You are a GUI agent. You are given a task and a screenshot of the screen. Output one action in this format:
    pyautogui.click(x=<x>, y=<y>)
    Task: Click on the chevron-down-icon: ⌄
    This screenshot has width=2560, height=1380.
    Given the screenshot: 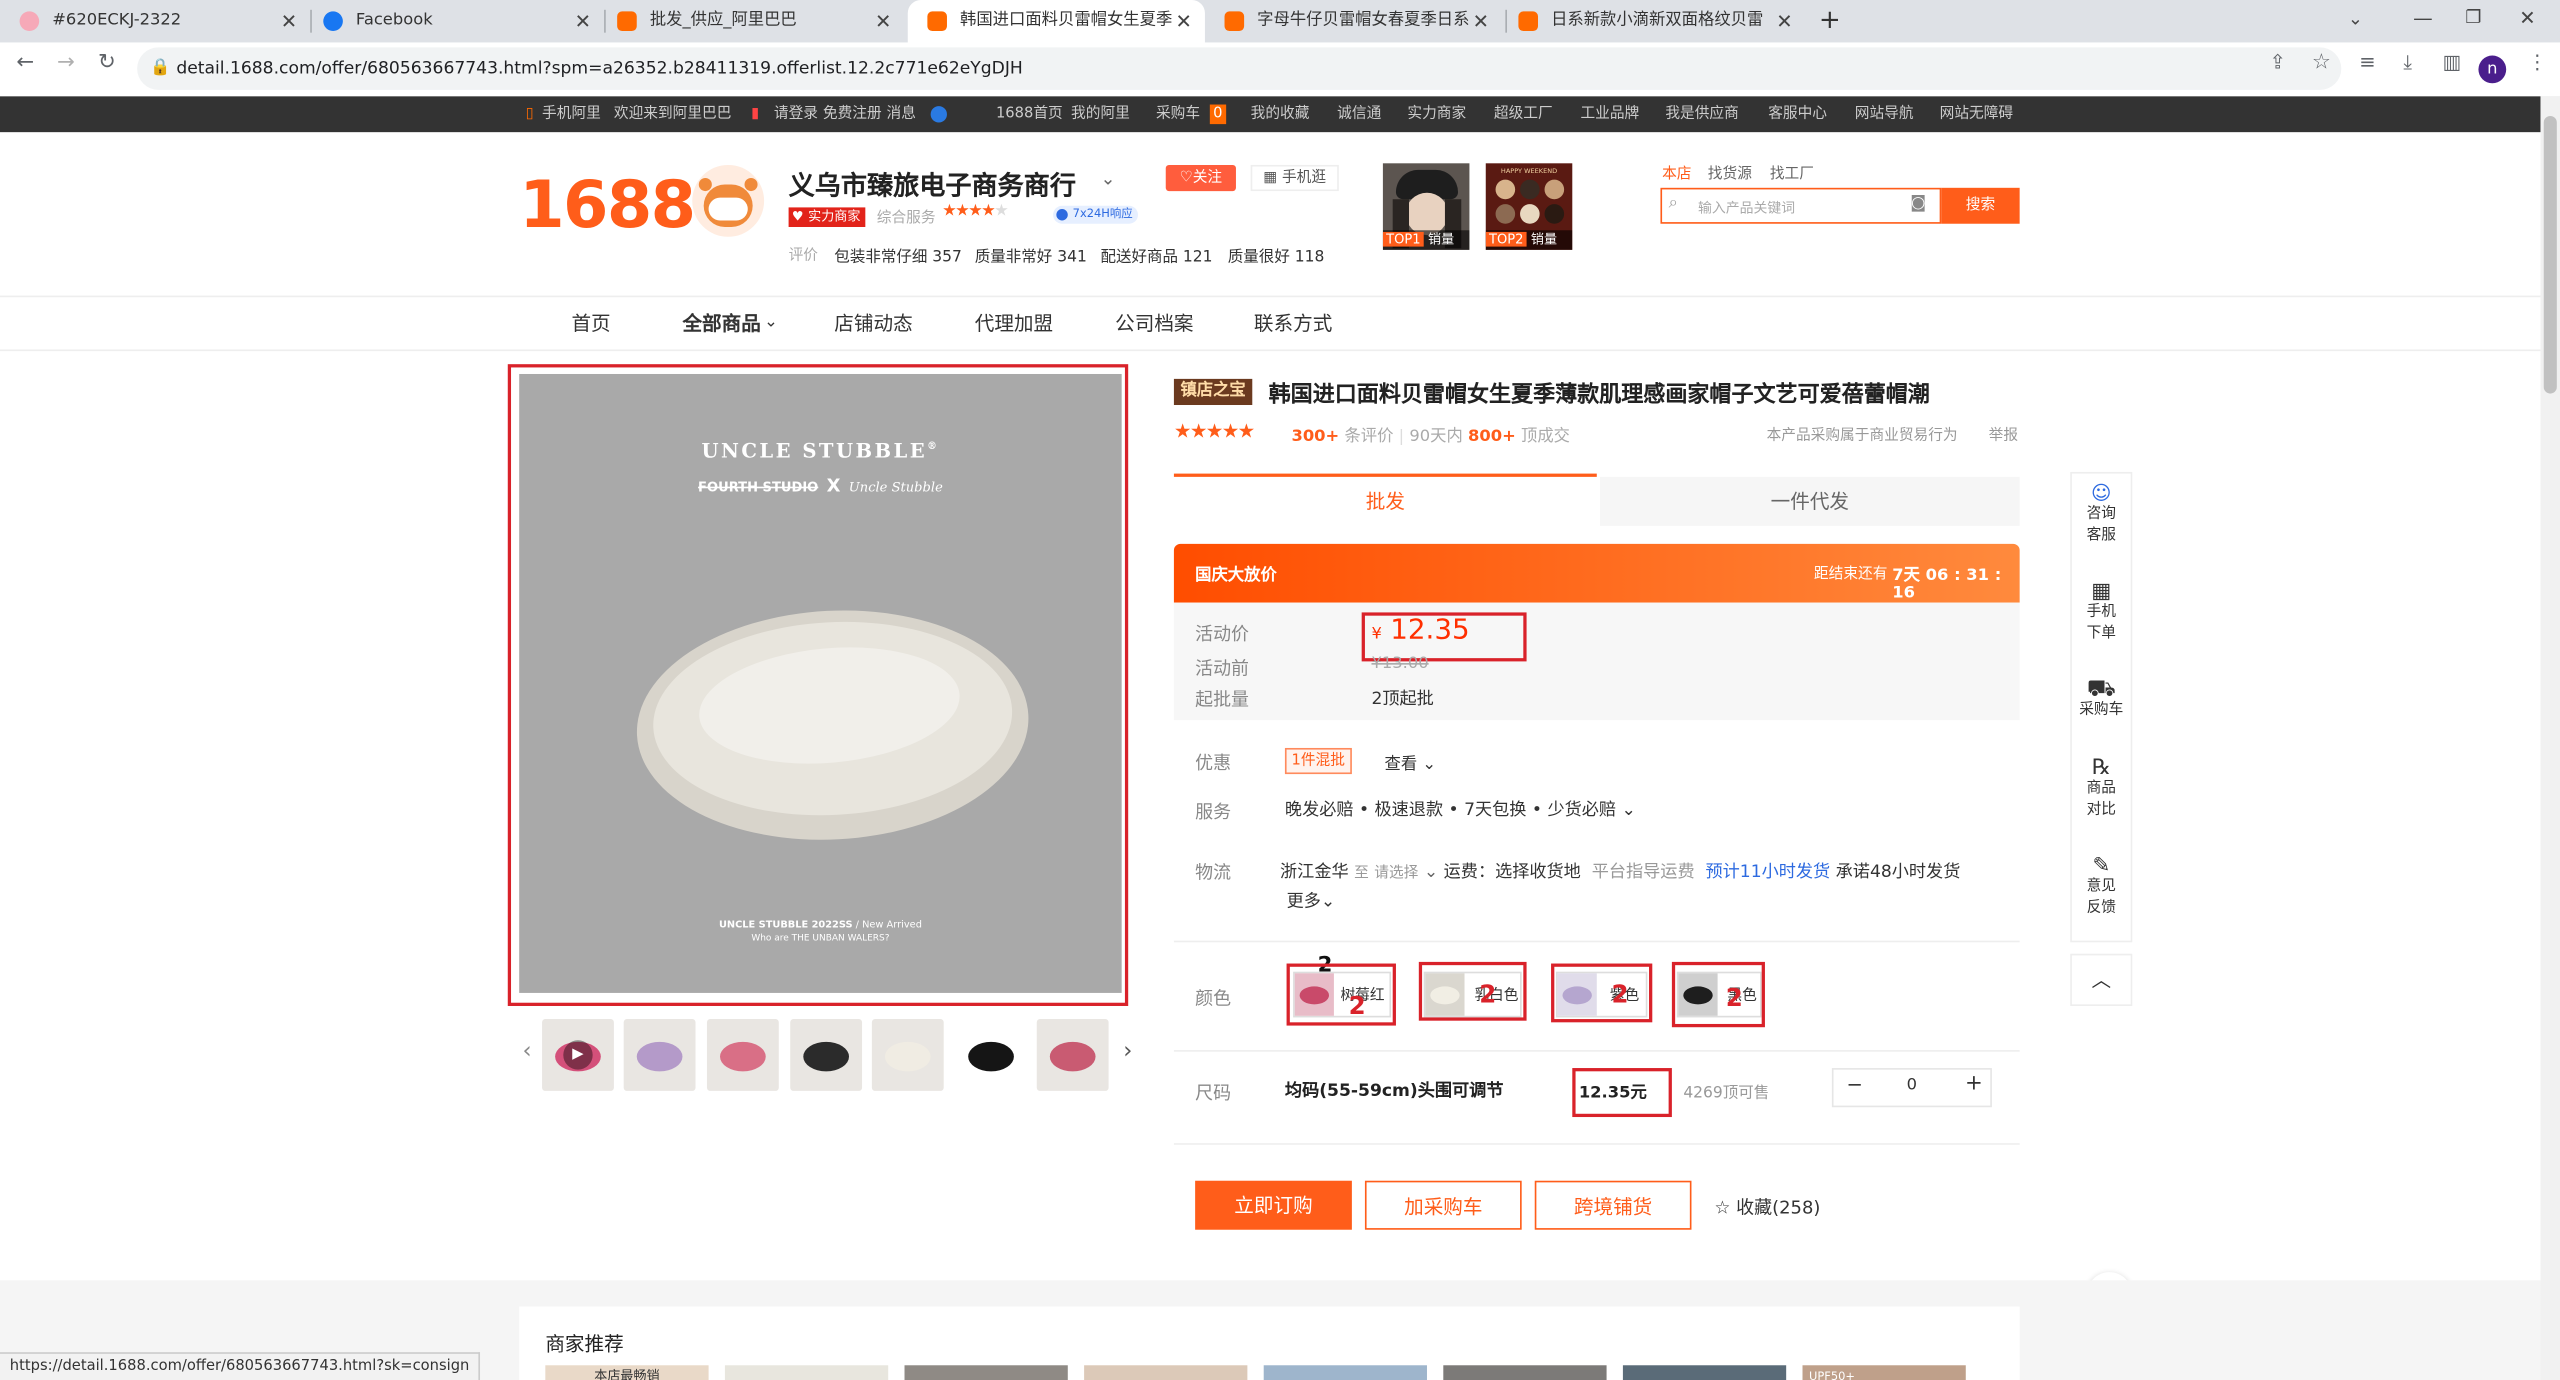 What is the action you would take?
    pyautogui.click(x=1107, y=178)
    